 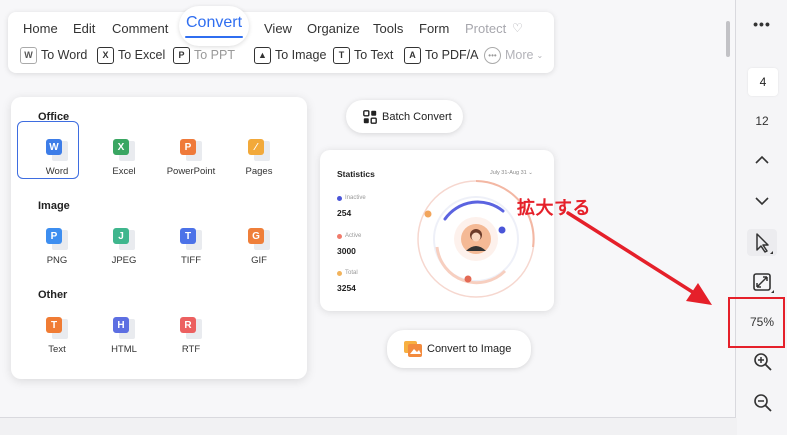 I want to click on tab-convert: Convert, so click(x=214, y=26).